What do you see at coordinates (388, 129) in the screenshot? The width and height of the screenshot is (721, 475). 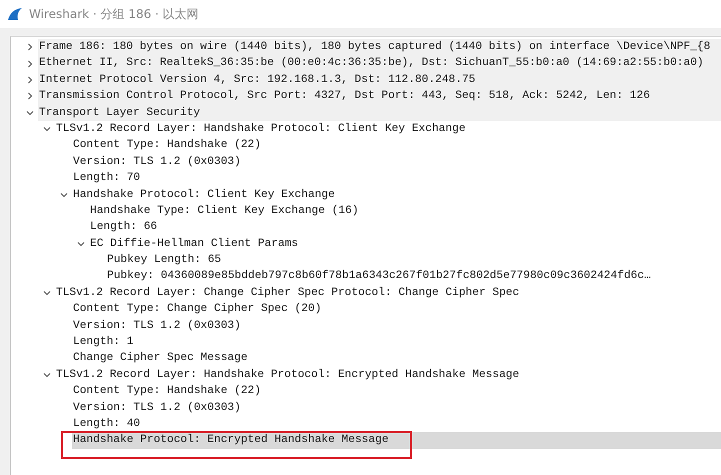 I see `tree-item: TLSv1.2 Record Layer: Handshake Protocol: Client Key Exchange` at bounding box center [388, 129].